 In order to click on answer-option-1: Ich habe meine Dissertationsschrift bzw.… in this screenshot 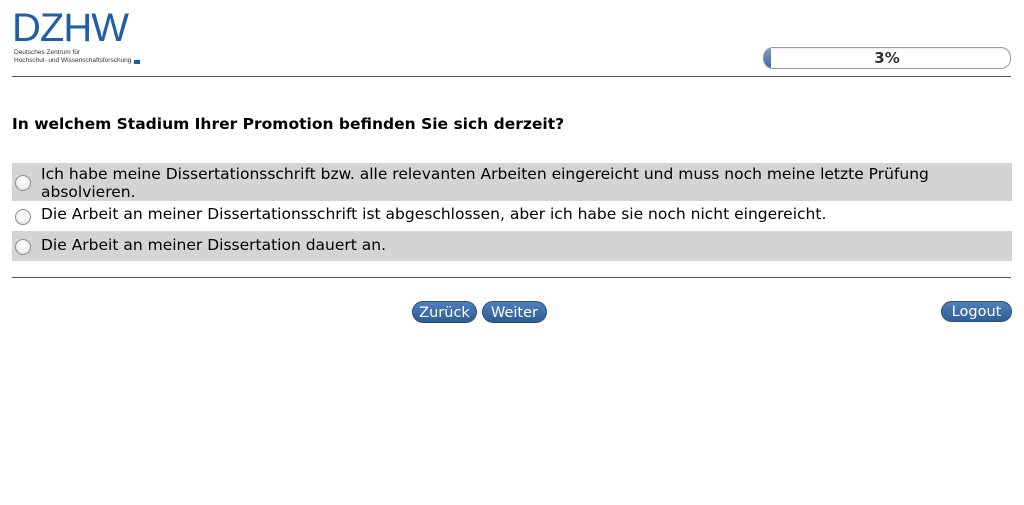, I will do `click(512, 182)`.